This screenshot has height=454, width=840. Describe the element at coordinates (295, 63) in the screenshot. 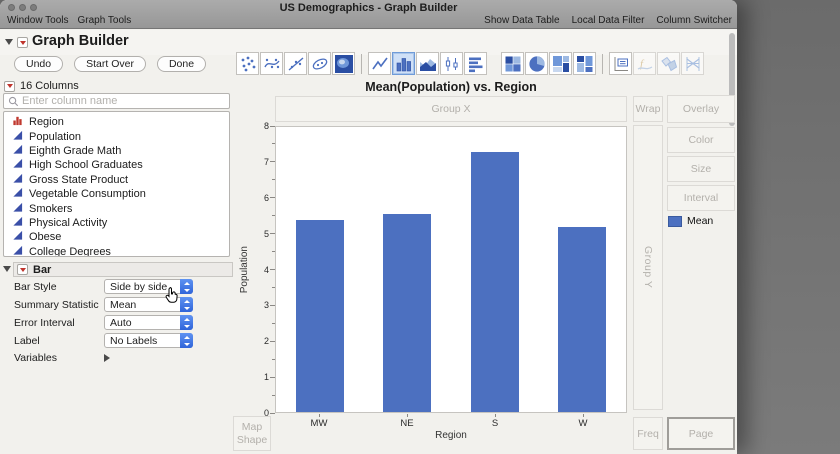

I see `line-of-fit-icon` at that location.